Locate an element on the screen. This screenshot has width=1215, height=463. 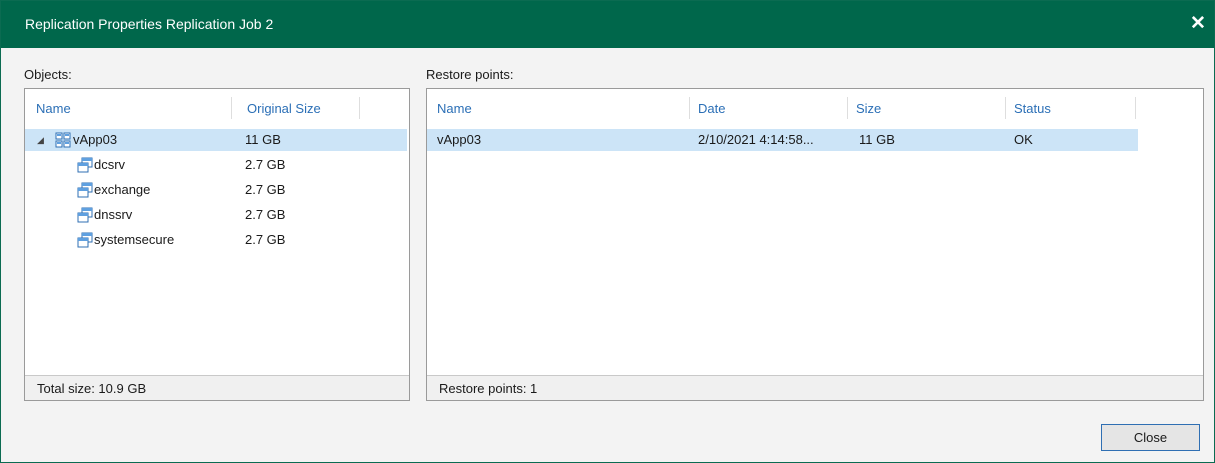
objects-footer: Total size: 10.9 GB is located at coordinates (217, 387).